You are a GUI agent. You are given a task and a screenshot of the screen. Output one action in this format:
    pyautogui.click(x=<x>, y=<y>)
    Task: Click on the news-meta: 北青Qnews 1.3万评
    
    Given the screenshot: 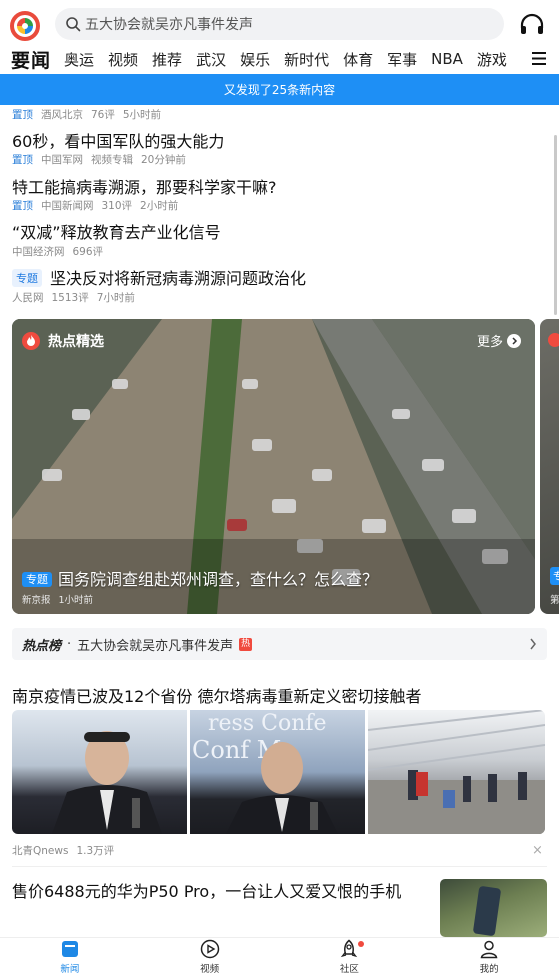 What is the action you would take?
    pyautogui.click(x=63, y=850)
    